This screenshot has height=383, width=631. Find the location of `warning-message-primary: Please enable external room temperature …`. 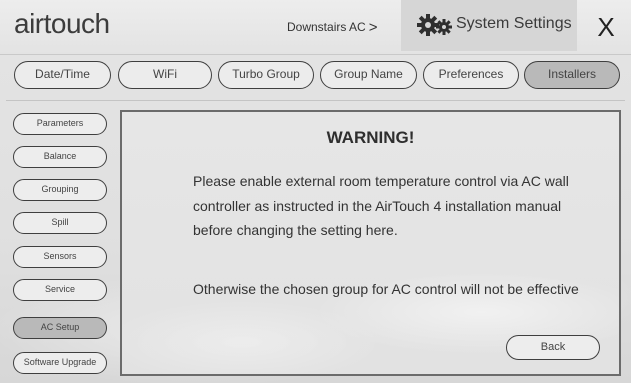

warning-message-primary: Please enable external room temperature … is located at coordinates (381, 205).